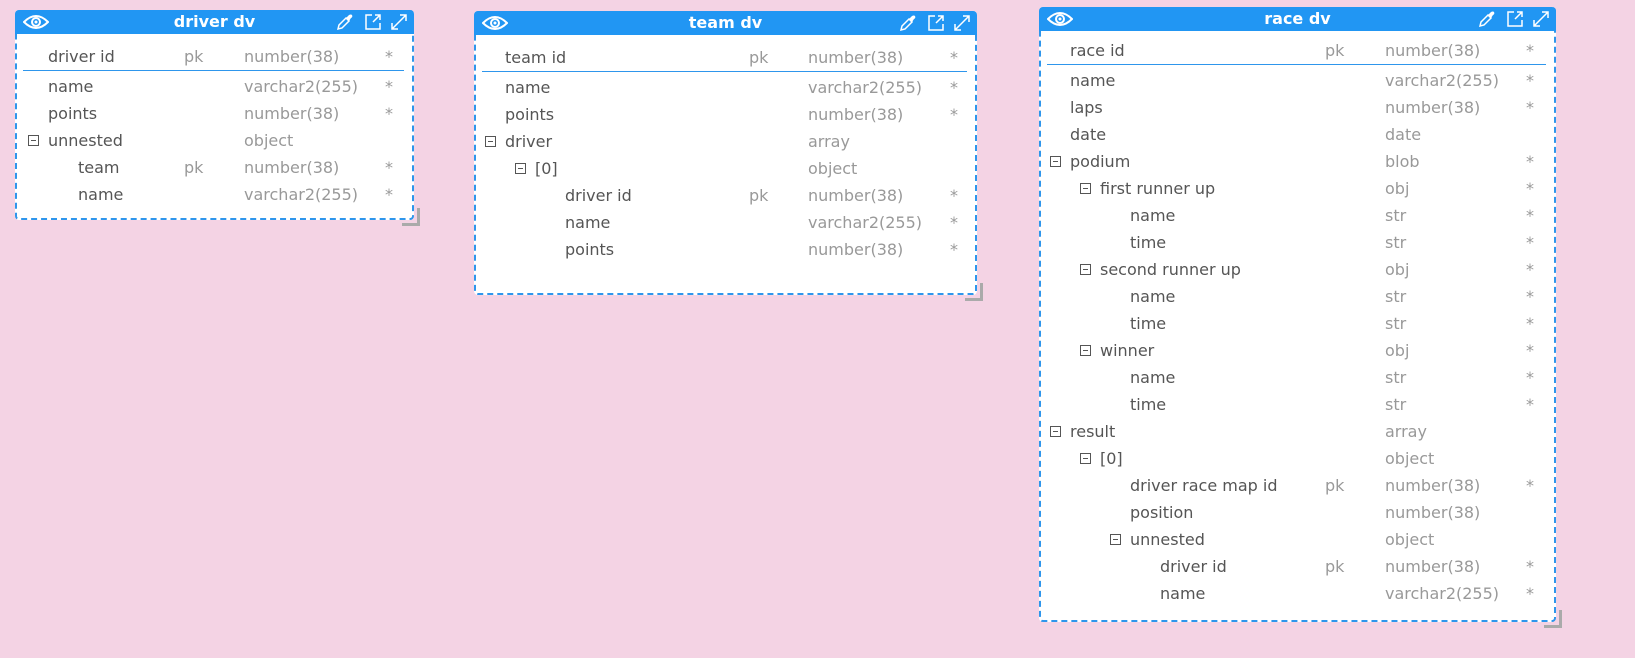 This screenshot has height=658, width=1635. Describe the element at coordinates (1088, 134) in the screenshot. I see `column-name: date` at that location.